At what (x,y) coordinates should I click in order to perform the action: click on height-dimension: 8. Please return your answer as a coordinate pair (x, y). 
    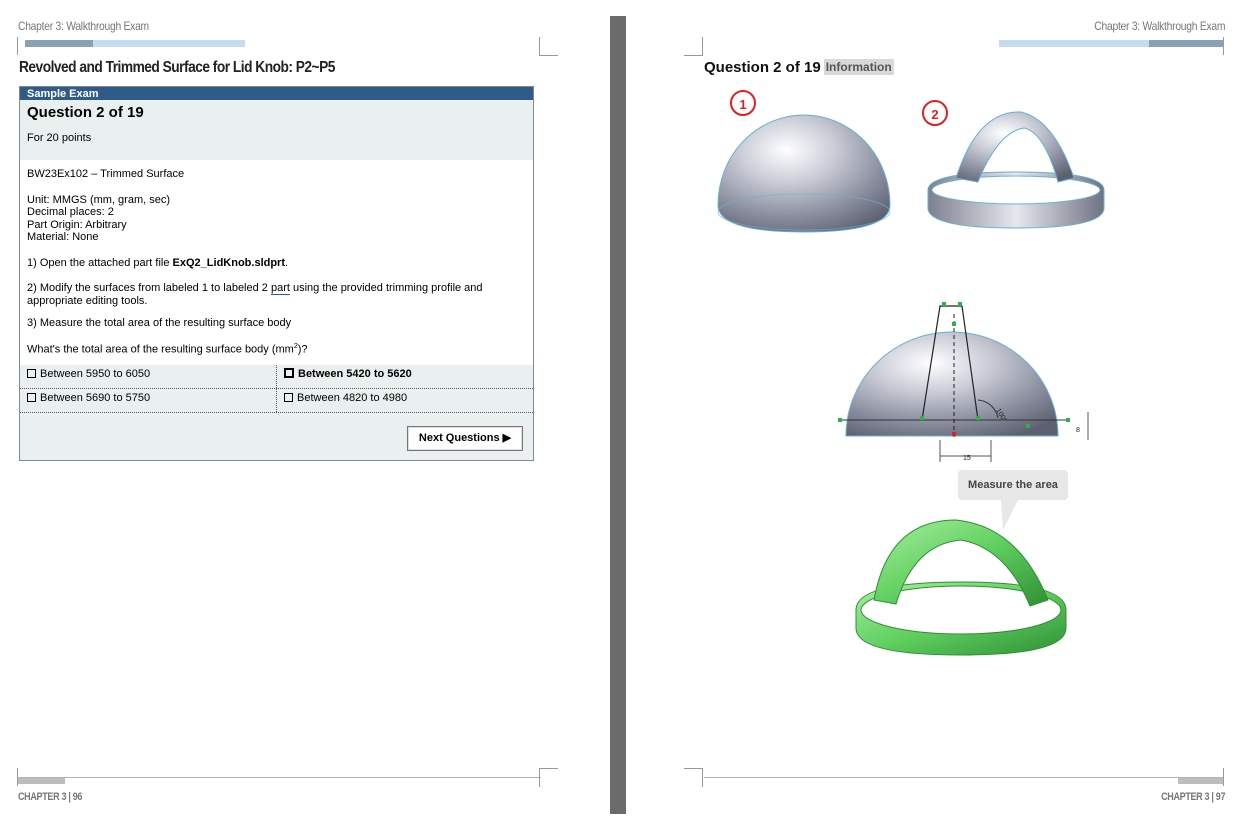
    Looking at the image, I should click on (1078, 430).